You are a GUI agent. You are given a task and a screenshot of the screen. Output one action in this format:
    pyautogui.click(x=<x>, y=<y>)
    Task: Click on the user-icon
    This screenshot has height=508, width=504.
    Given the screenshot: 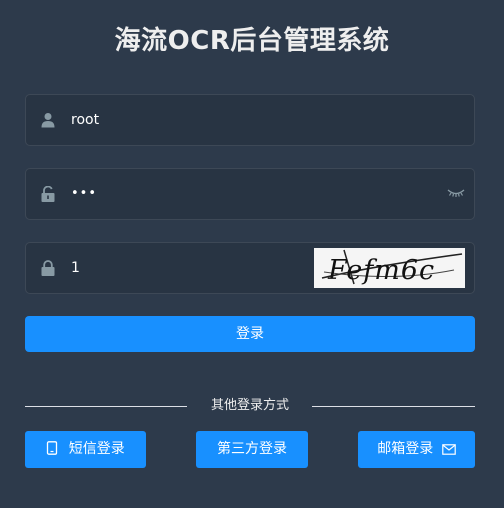 What is the action you would take?
    pyautogui.click(x=48, y=120)
    